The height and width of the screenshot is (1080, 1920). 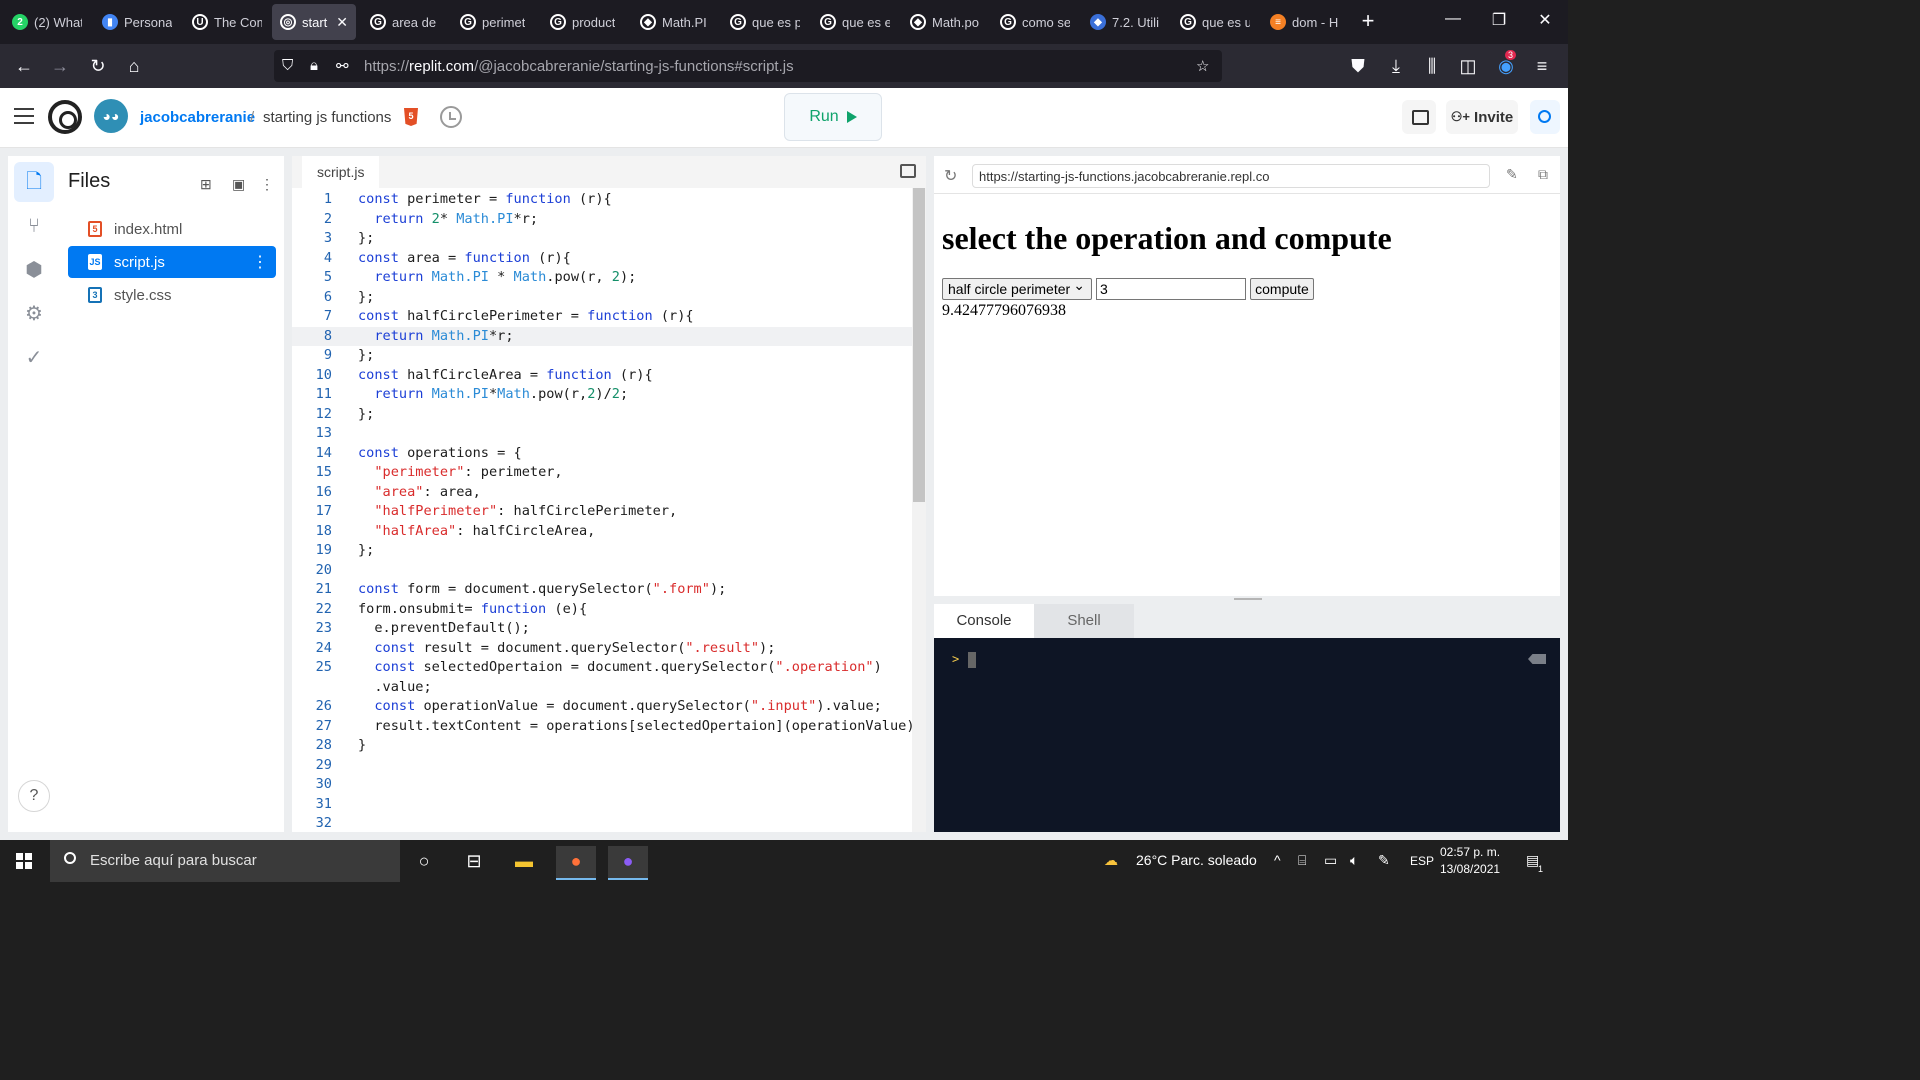 What do you see at coordinates (34, 226) in the screenshot?
I see `version-control-icon: ⑂` at bounding box center [34, 226].